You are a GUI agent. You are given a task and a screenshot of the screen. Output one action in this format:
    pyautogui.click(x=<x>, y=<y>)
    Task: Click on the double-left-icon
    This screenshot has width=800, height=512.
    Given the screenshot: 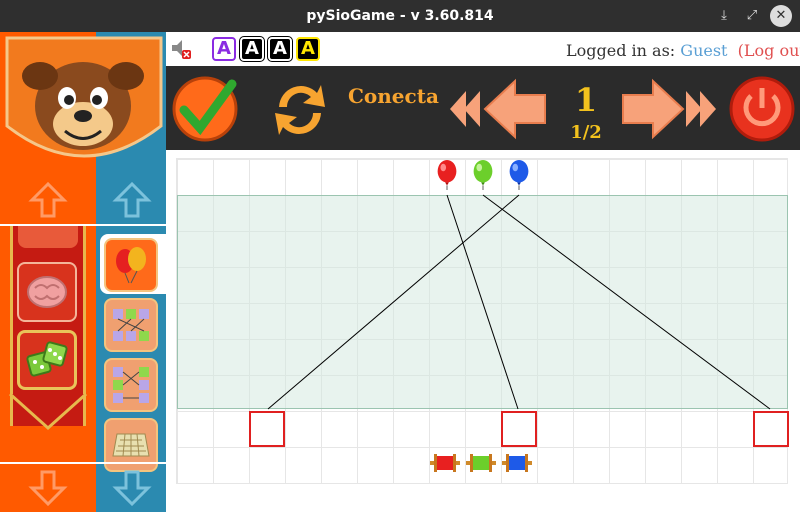 What is the action you would take?
    pyautogui.click(x=465, y=109)
    